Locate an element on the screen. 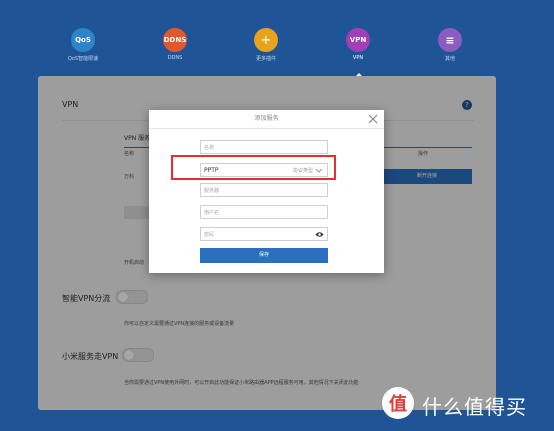  username-placeholder: 用户名 is located at coordinates (212, 213).